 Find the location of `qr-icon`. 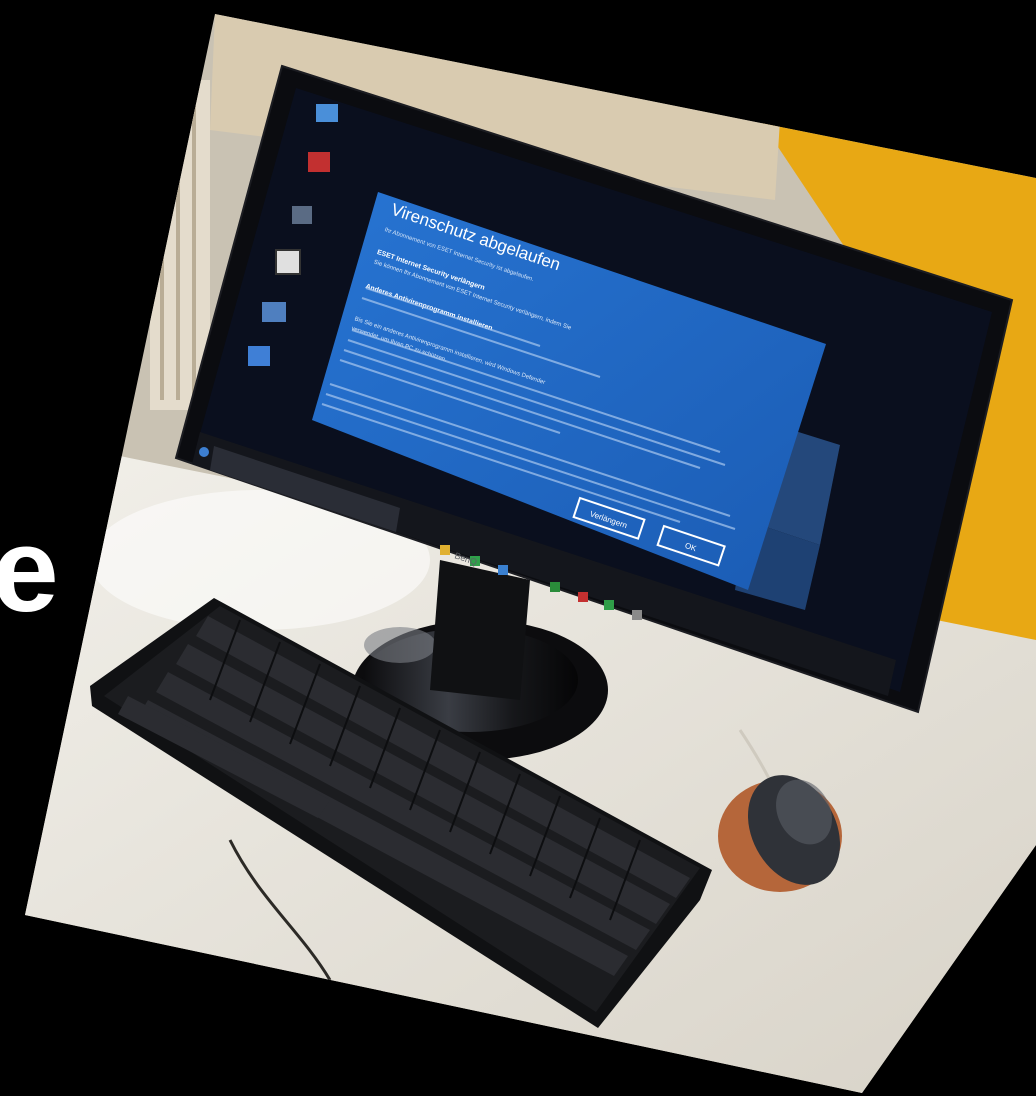

qr-icon is located at coordinates (288, 262).